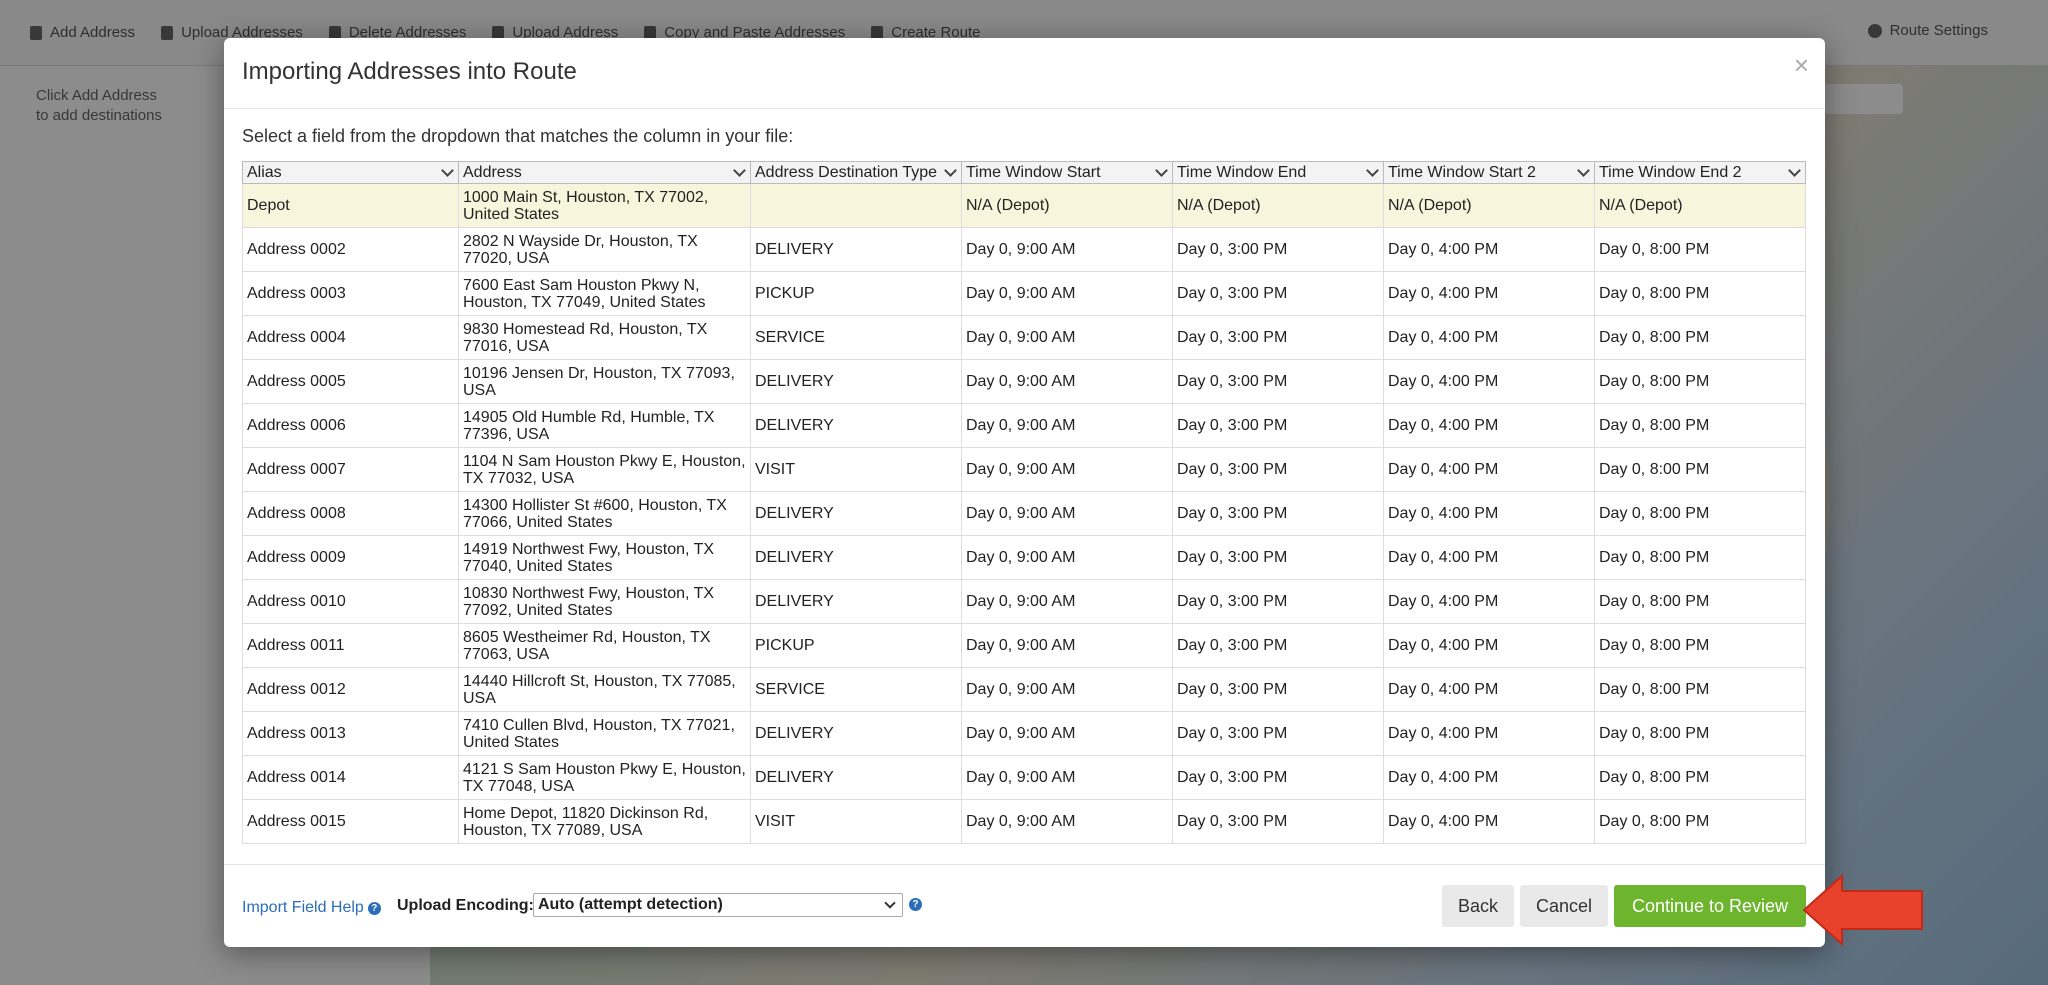 This screenshot has height=985, width=2048. I want to click on column-field-select: Address Destination Type, so click(856, 172).